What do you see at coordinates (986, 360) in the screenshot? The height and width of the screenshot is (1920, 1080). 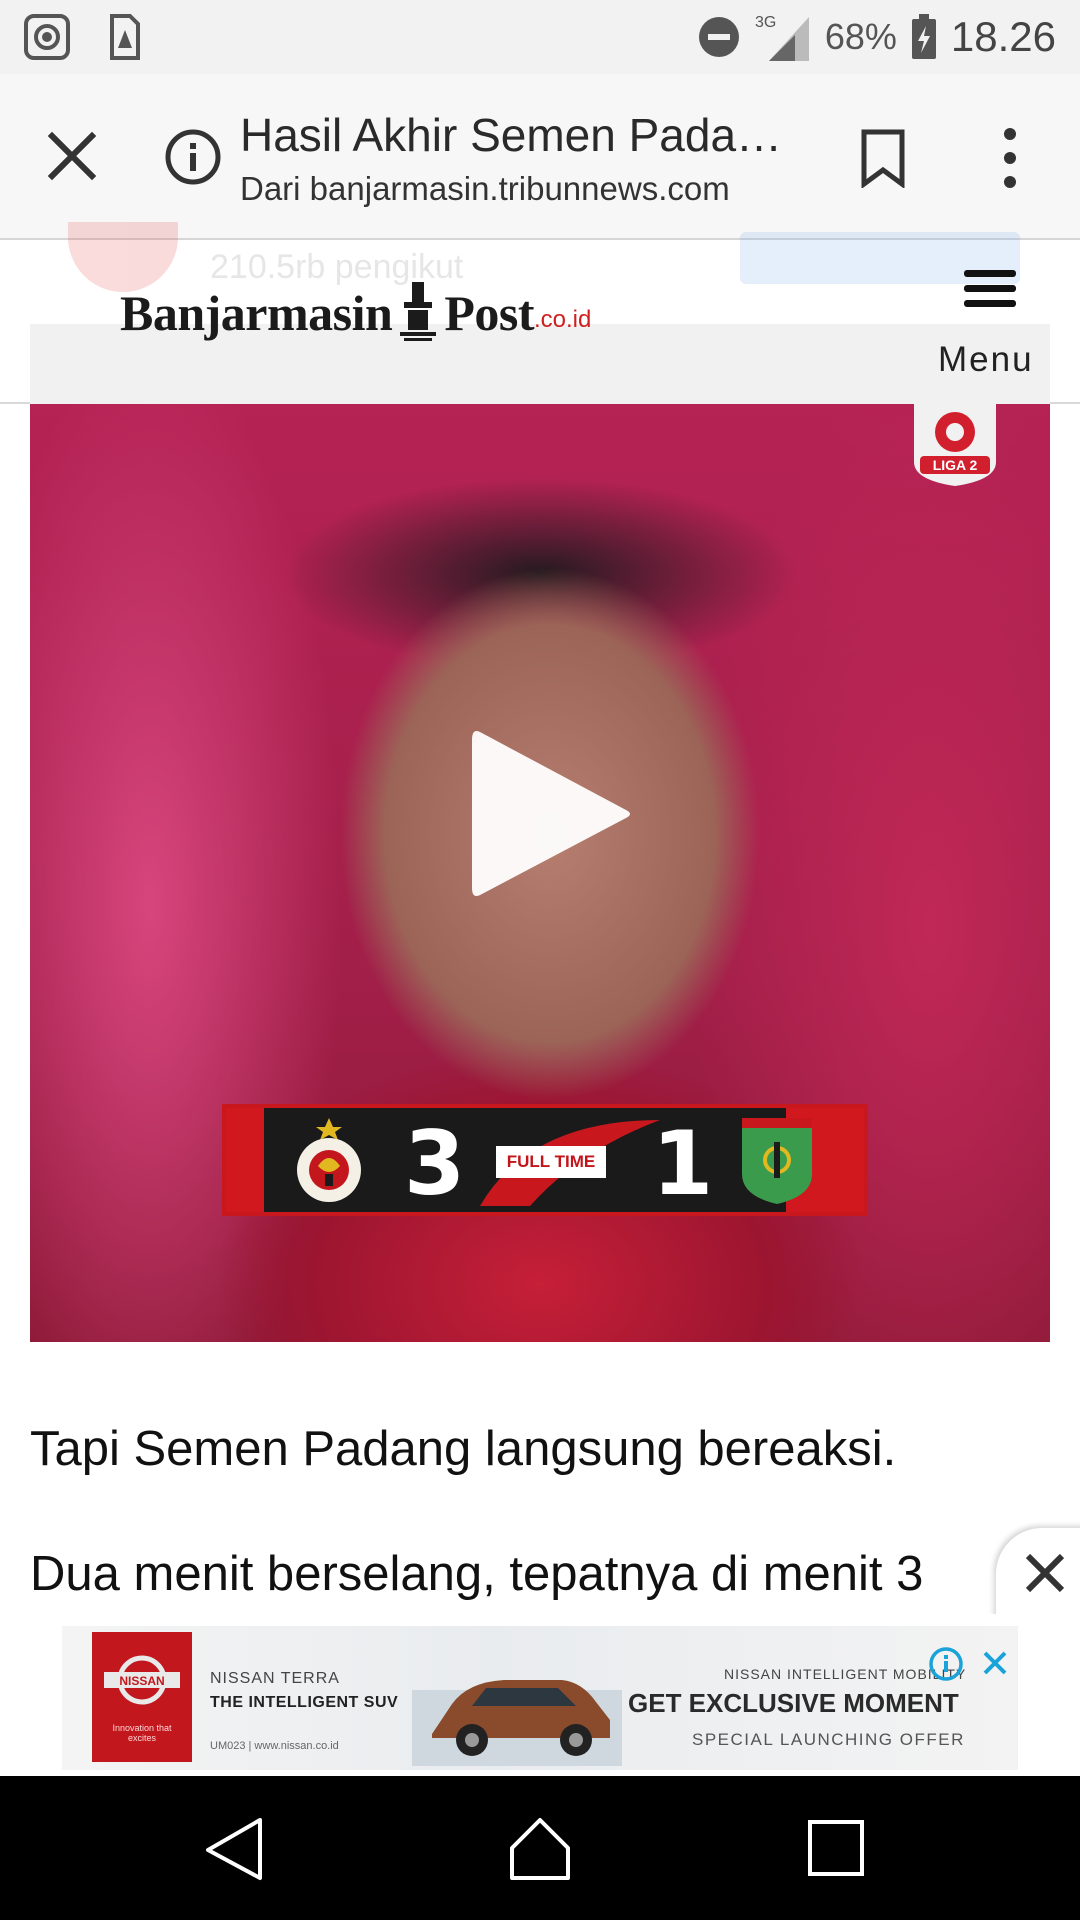 I see `menu-label: Menu` at bounding box center [986, 360].